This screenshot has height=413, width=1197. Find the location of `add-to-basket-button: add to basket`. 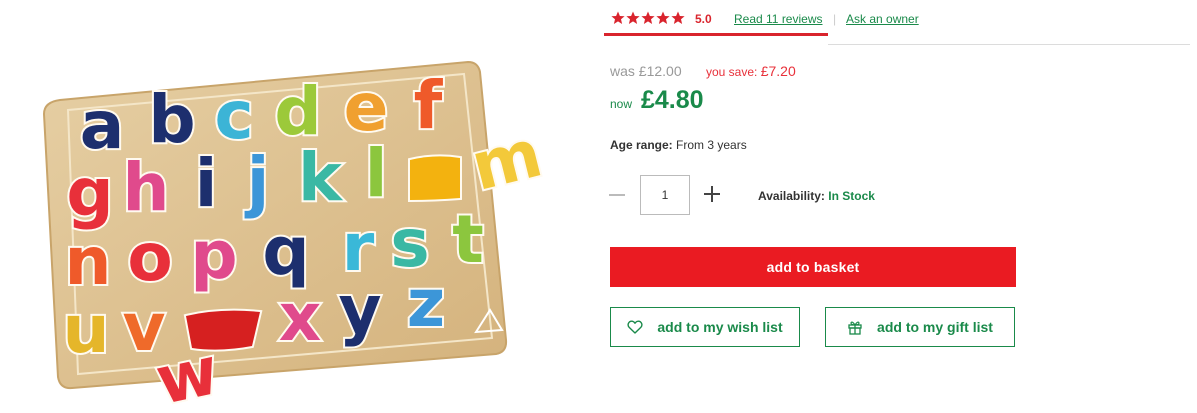

add-to-basket-button: add to basket is located at coordinates (813, 267).